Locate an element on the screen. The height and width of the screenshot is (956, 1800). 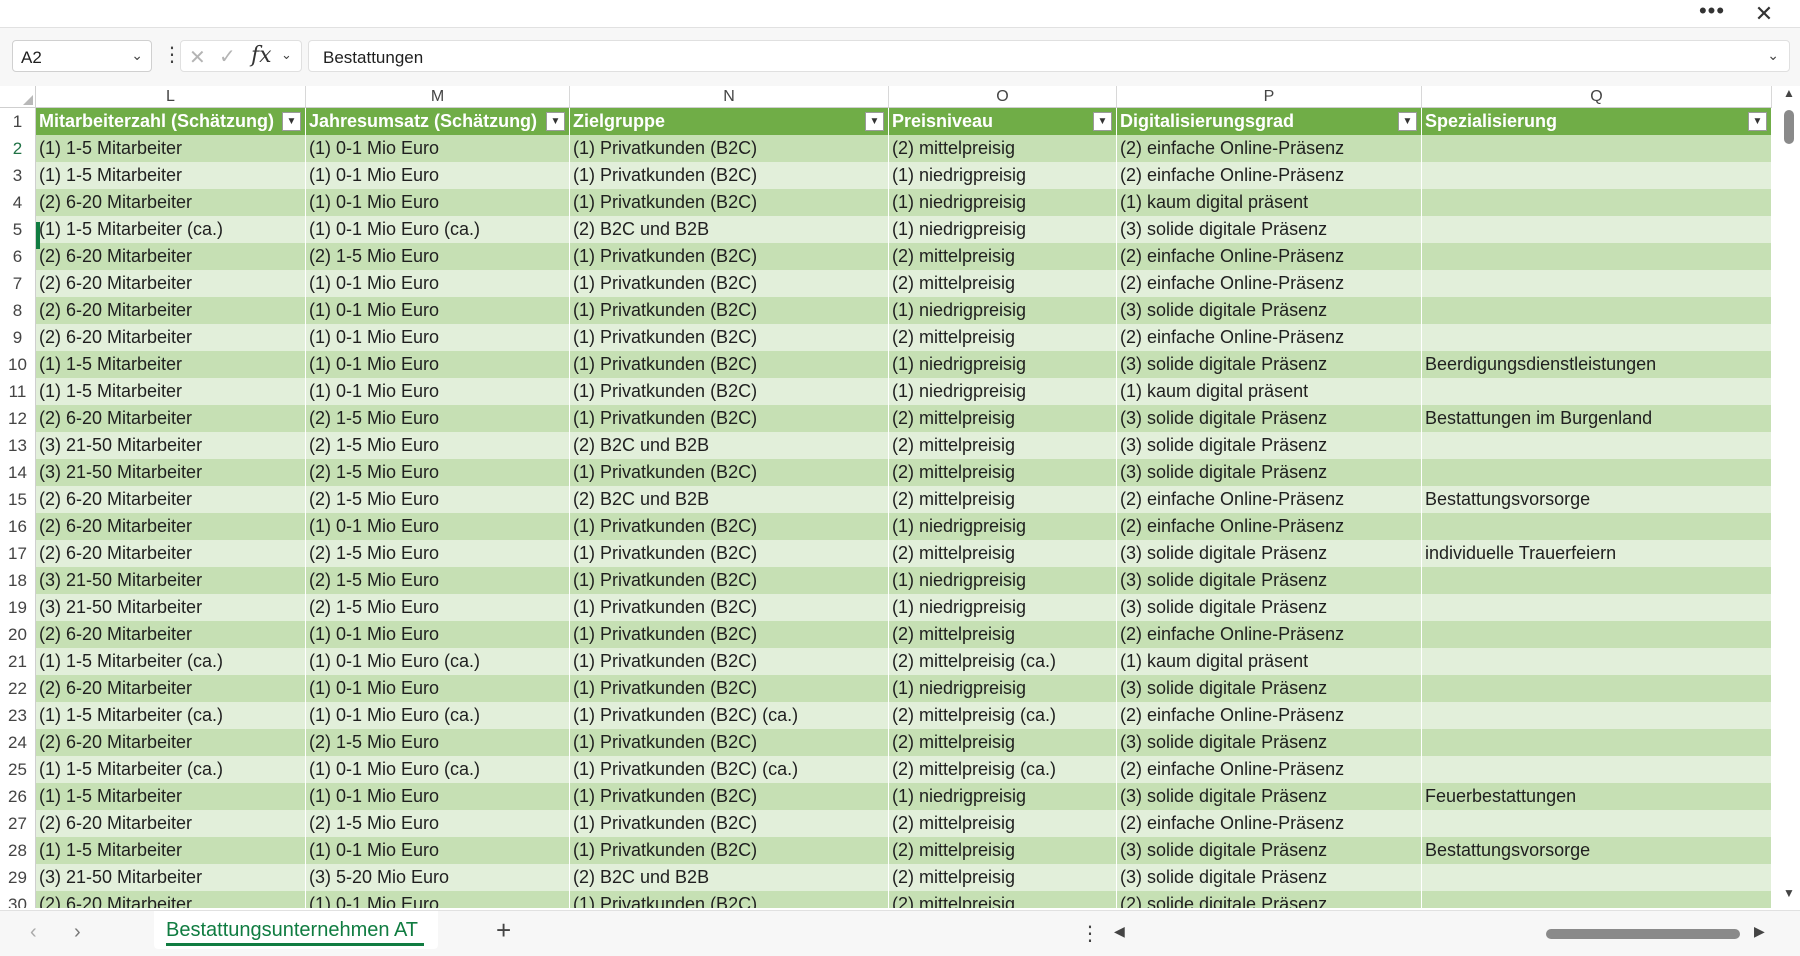
row-header: 13 is located at coordinates (18, 445).